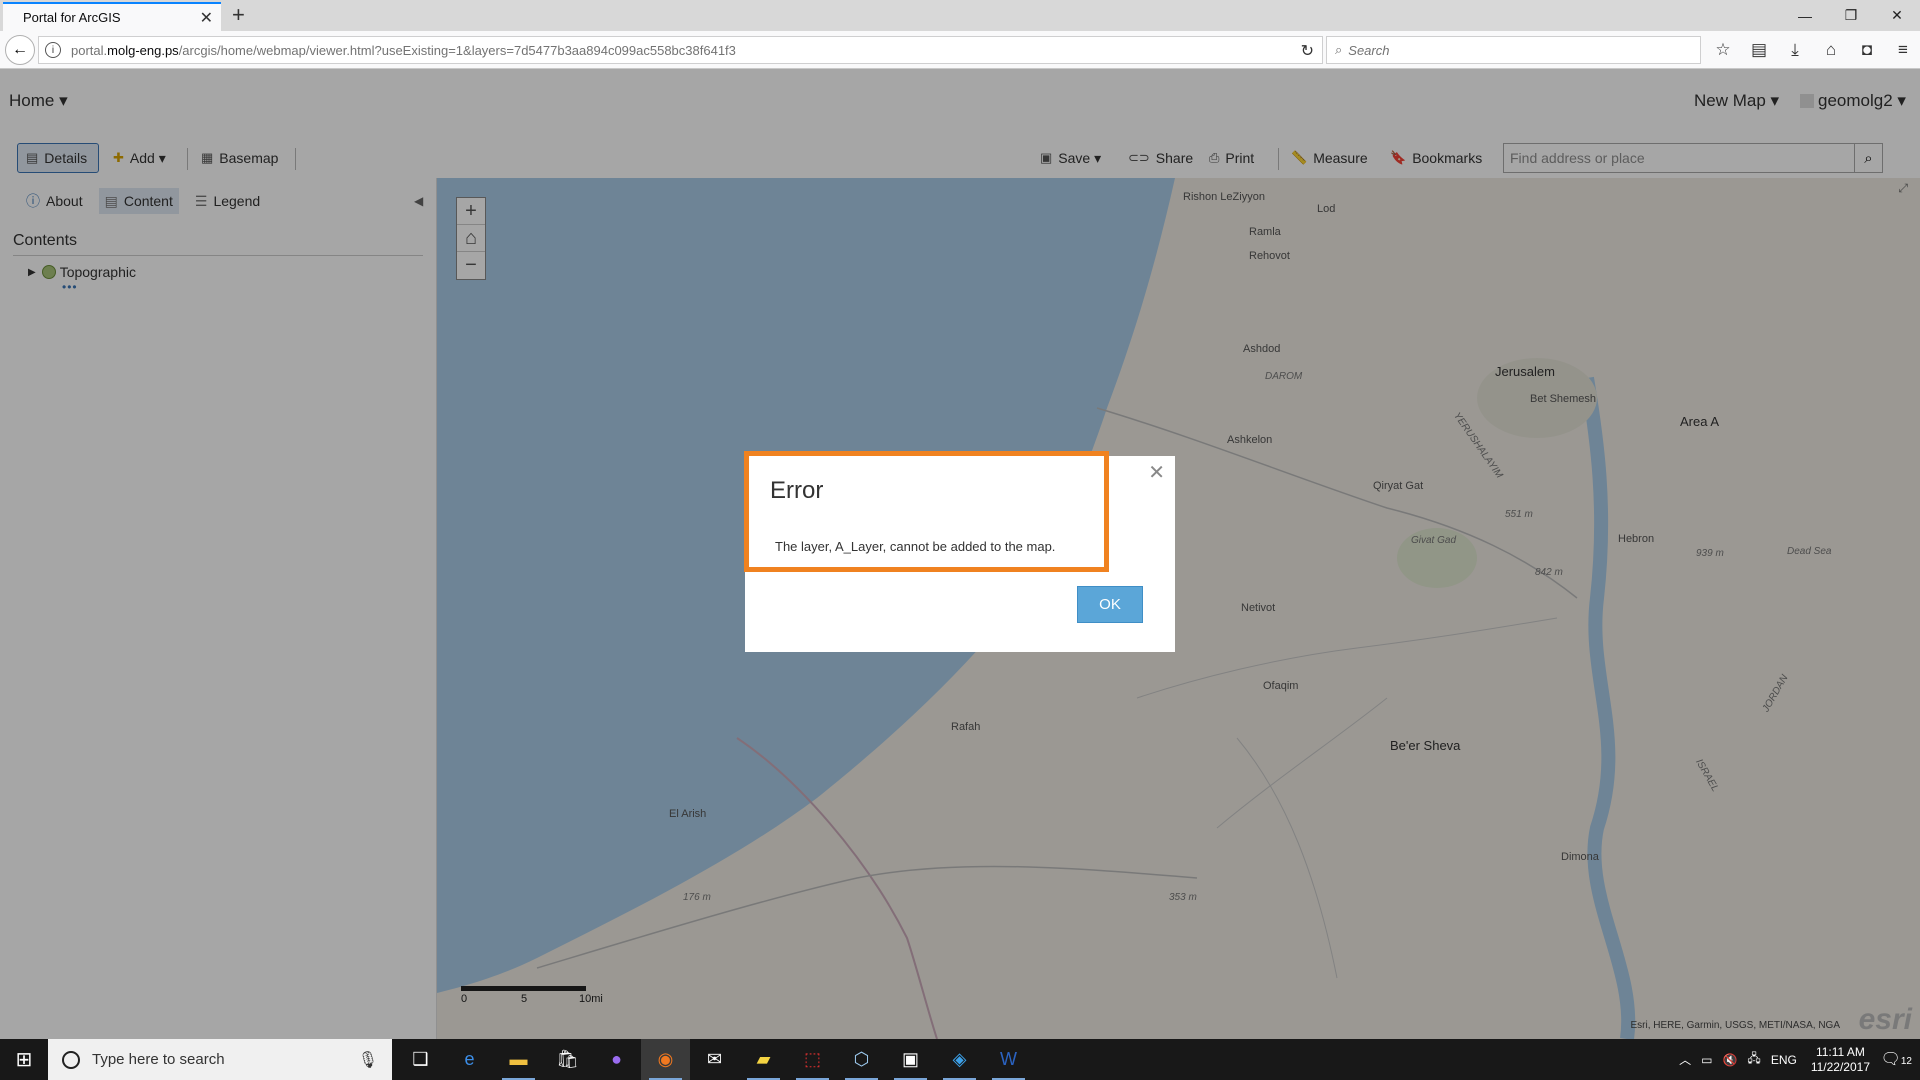 Image resolution: width=1920 pixels, height=1080 pixels. Describe the element at coordinates (1729, 1060) in the screenshot. I see `volume-muted-icon: 🔇` at that location.